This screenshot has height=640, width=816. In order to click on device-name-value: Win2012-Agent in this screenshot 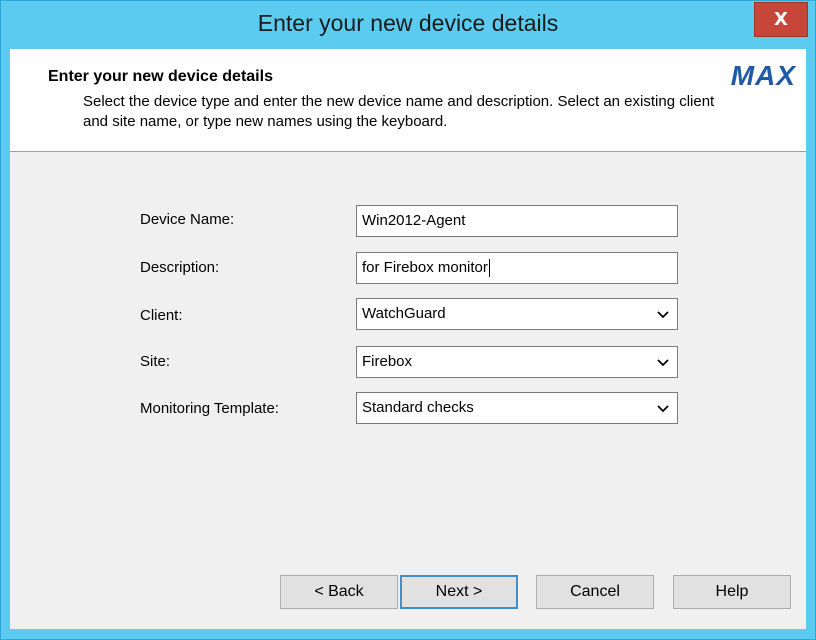, I will do `click(414, 220)`.